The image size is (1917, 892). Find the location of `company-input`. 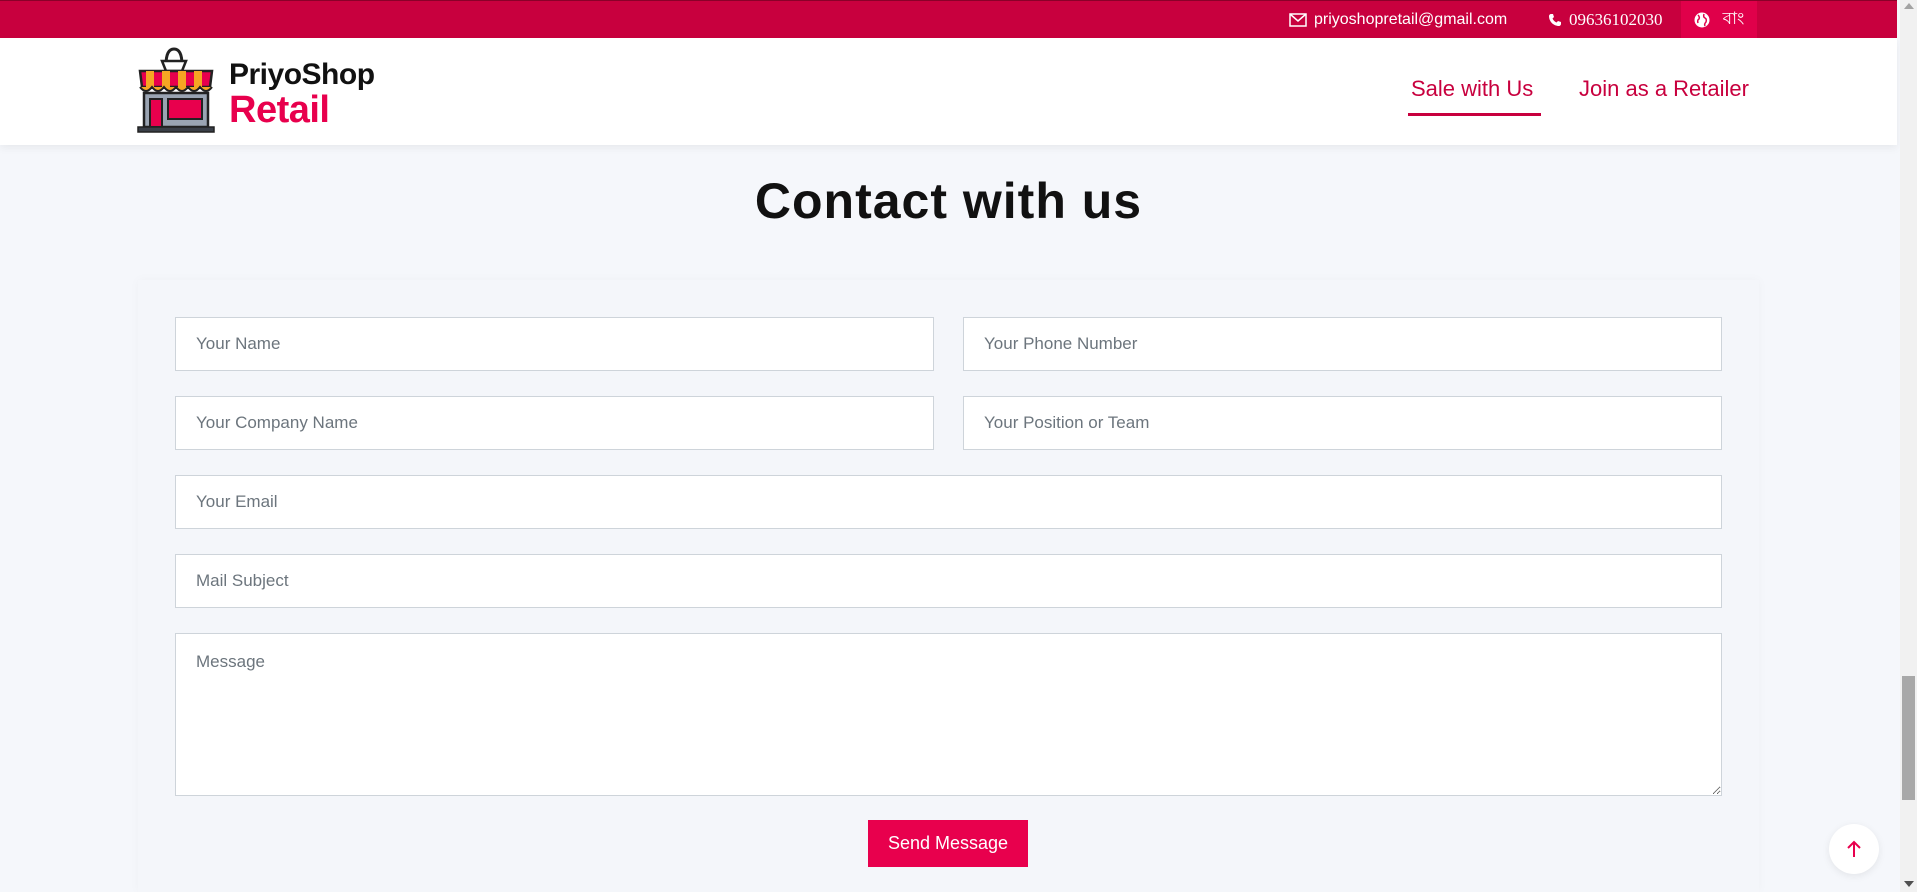

company-input is located at coordinates (554, 423).